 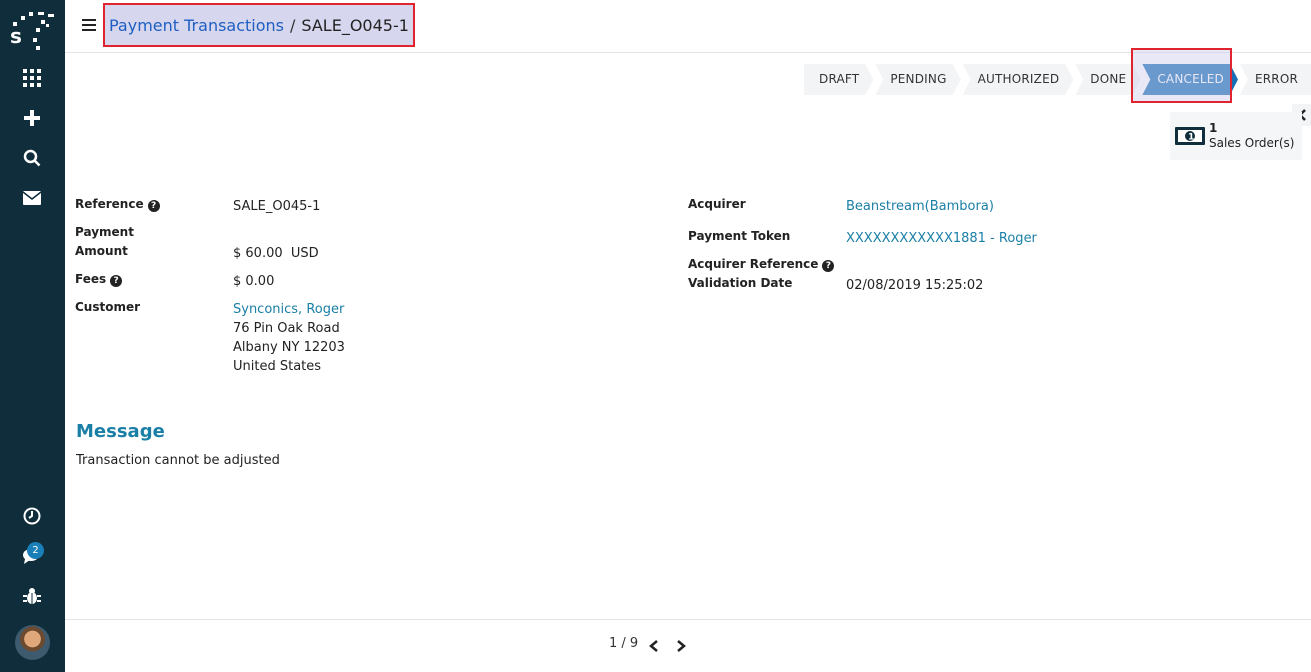 What do you see at coordinates (32, 198) in the screenshot?
I see `mail-icon` at bounding box center [32, 198].